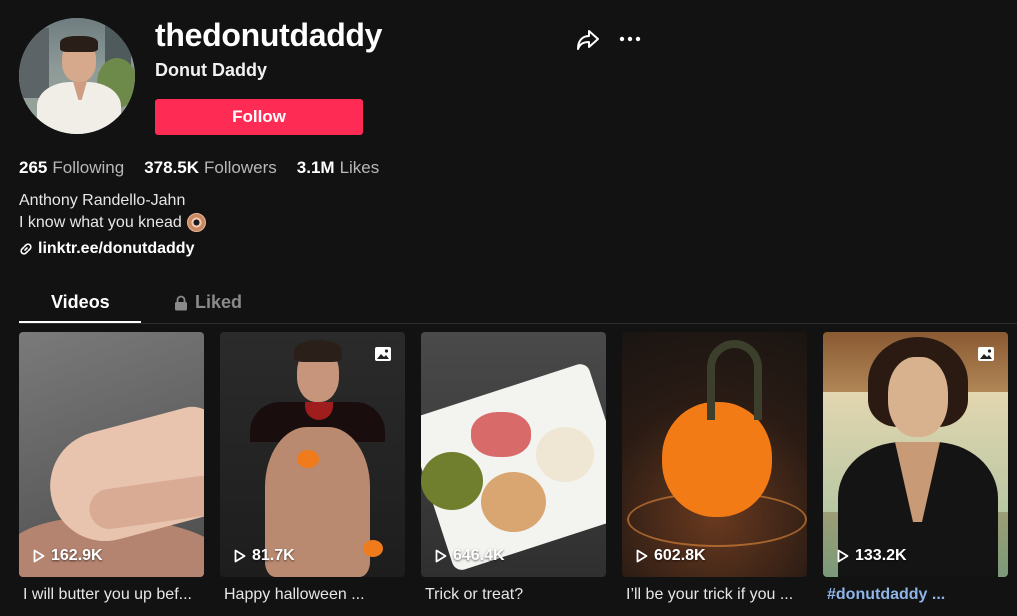 The image size is (1017, 616). Describe the element at coordinates (102, 200) in the screenshot. I see `bio-name: Anthony Randello-Jahn` at that location.